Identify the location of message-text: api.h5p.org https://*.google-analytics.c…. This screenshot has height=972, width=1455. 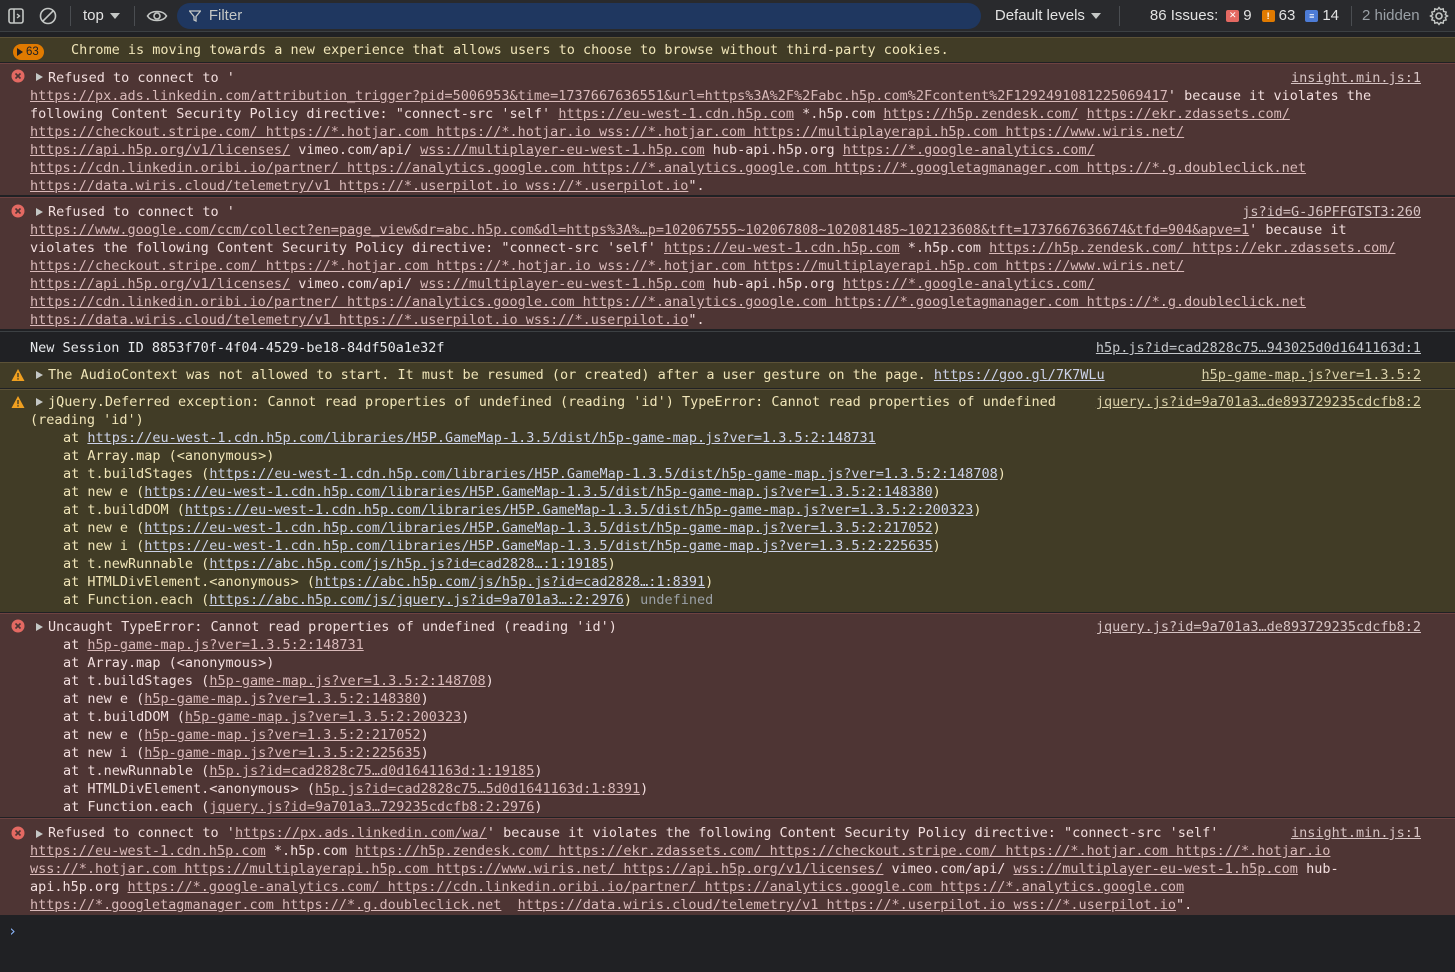
(607, 887).